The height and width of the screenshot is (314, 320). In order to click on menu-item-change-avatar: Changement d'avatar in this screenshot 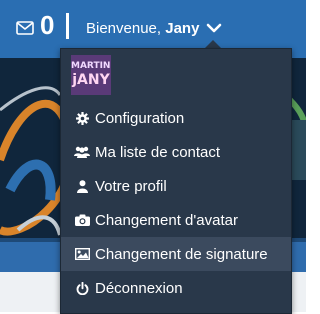, I will do `click(176, 220)`.